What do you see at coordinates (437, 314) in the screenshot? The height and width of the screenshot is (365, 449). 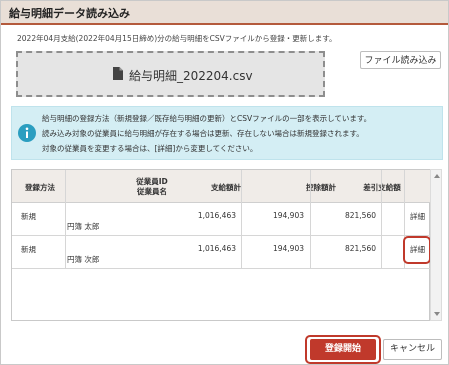 I see `scroll-down-icon` at bounding box center [437, 314].